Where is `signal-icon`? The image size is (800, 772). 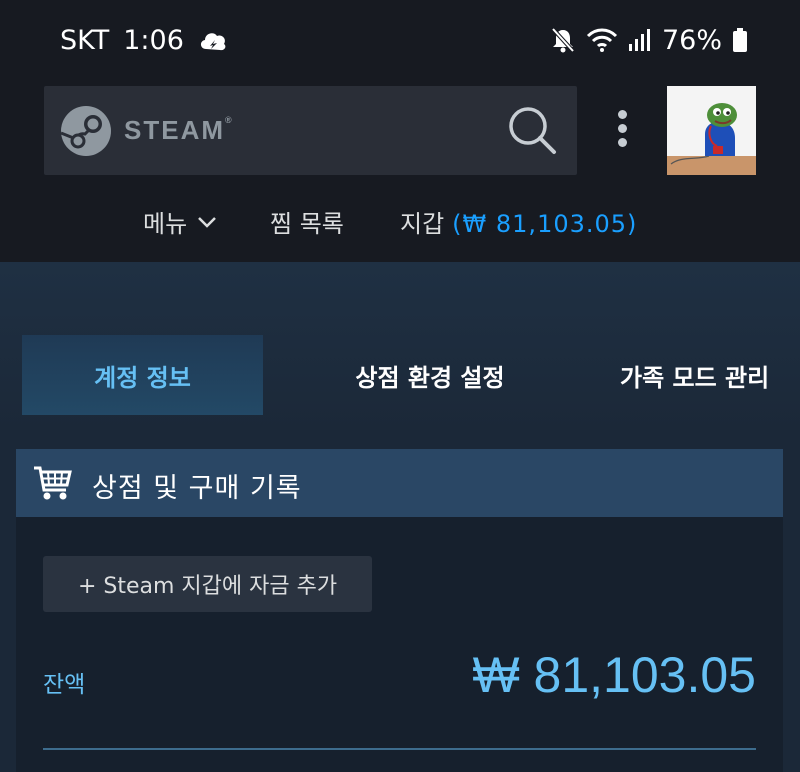 signal-icon is located at coordinates (639, 40).